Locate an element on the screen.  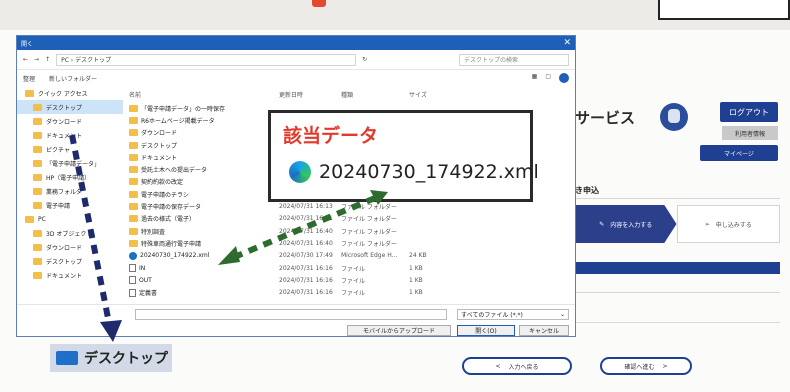
file-size: 1 KB is located at coordinates (416, 293).